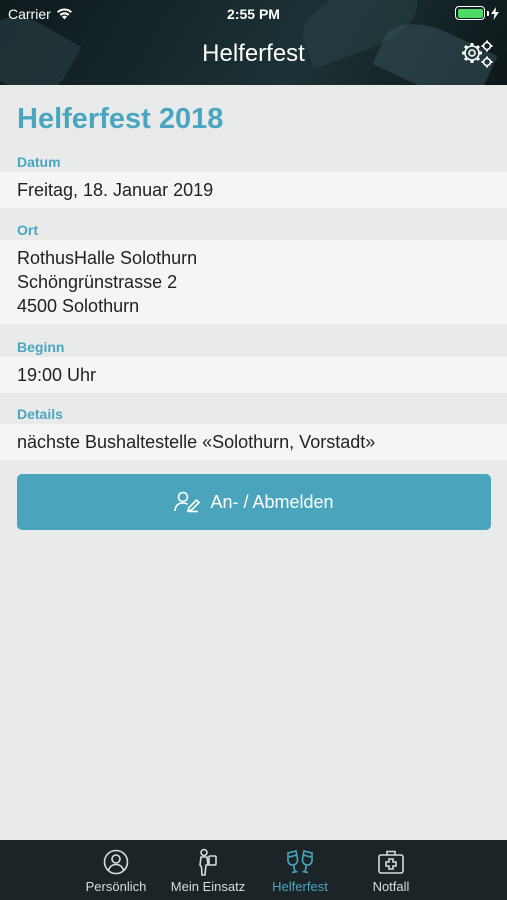 This screenshot has height=900, width=507. I want to click on page-title: Helferfest, so click(253, 53).